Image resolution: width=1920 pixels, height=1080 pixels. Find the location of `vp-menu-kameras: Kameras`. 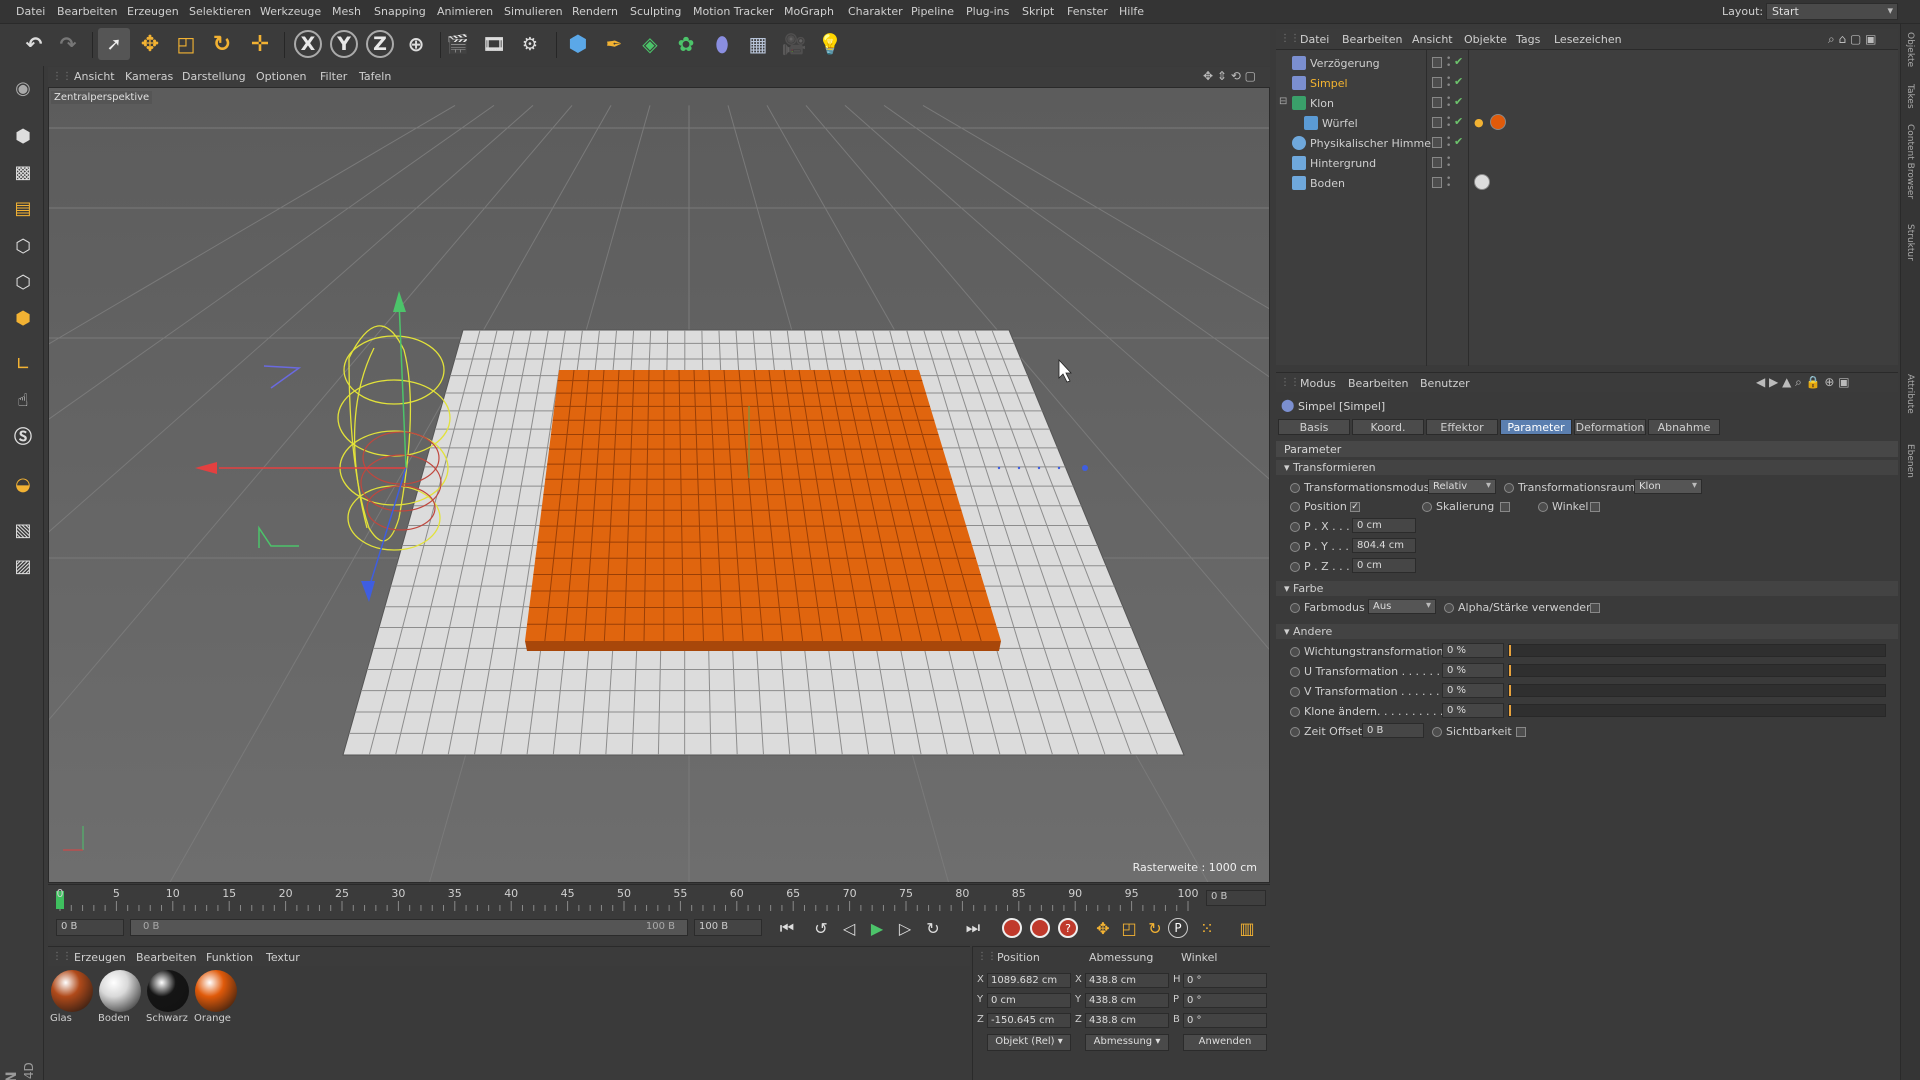

vp-menu-kameras: Kameras is located at coordinates (149, 76).